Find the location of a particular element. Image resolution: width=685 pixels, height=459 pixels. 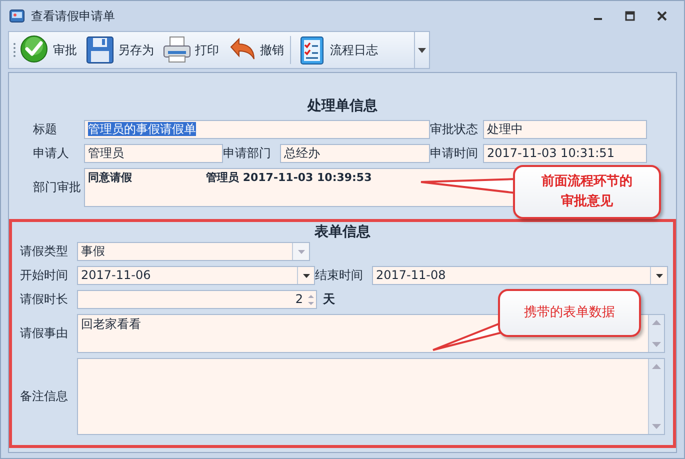

toolbar-button: 流程日志 is located at coordinates (337, 50).